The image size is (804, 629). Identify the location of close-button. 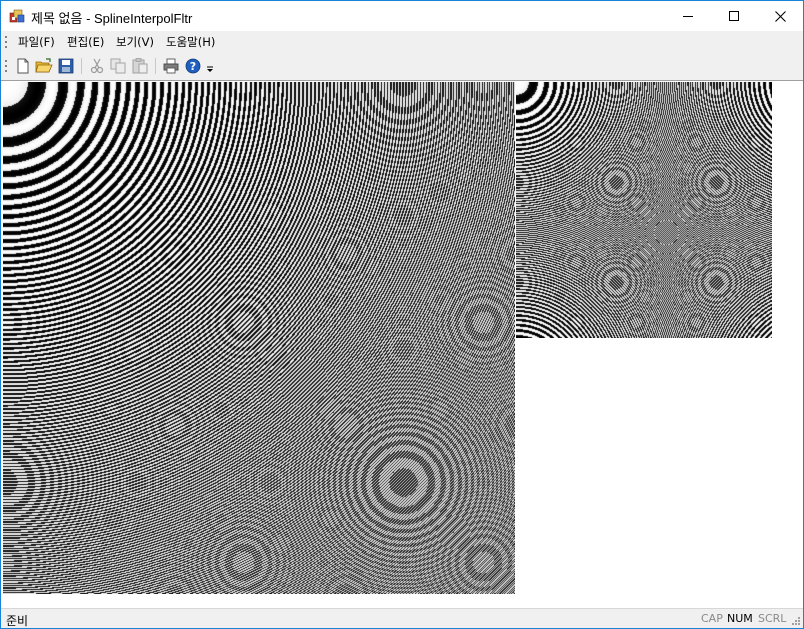
(780, 16).